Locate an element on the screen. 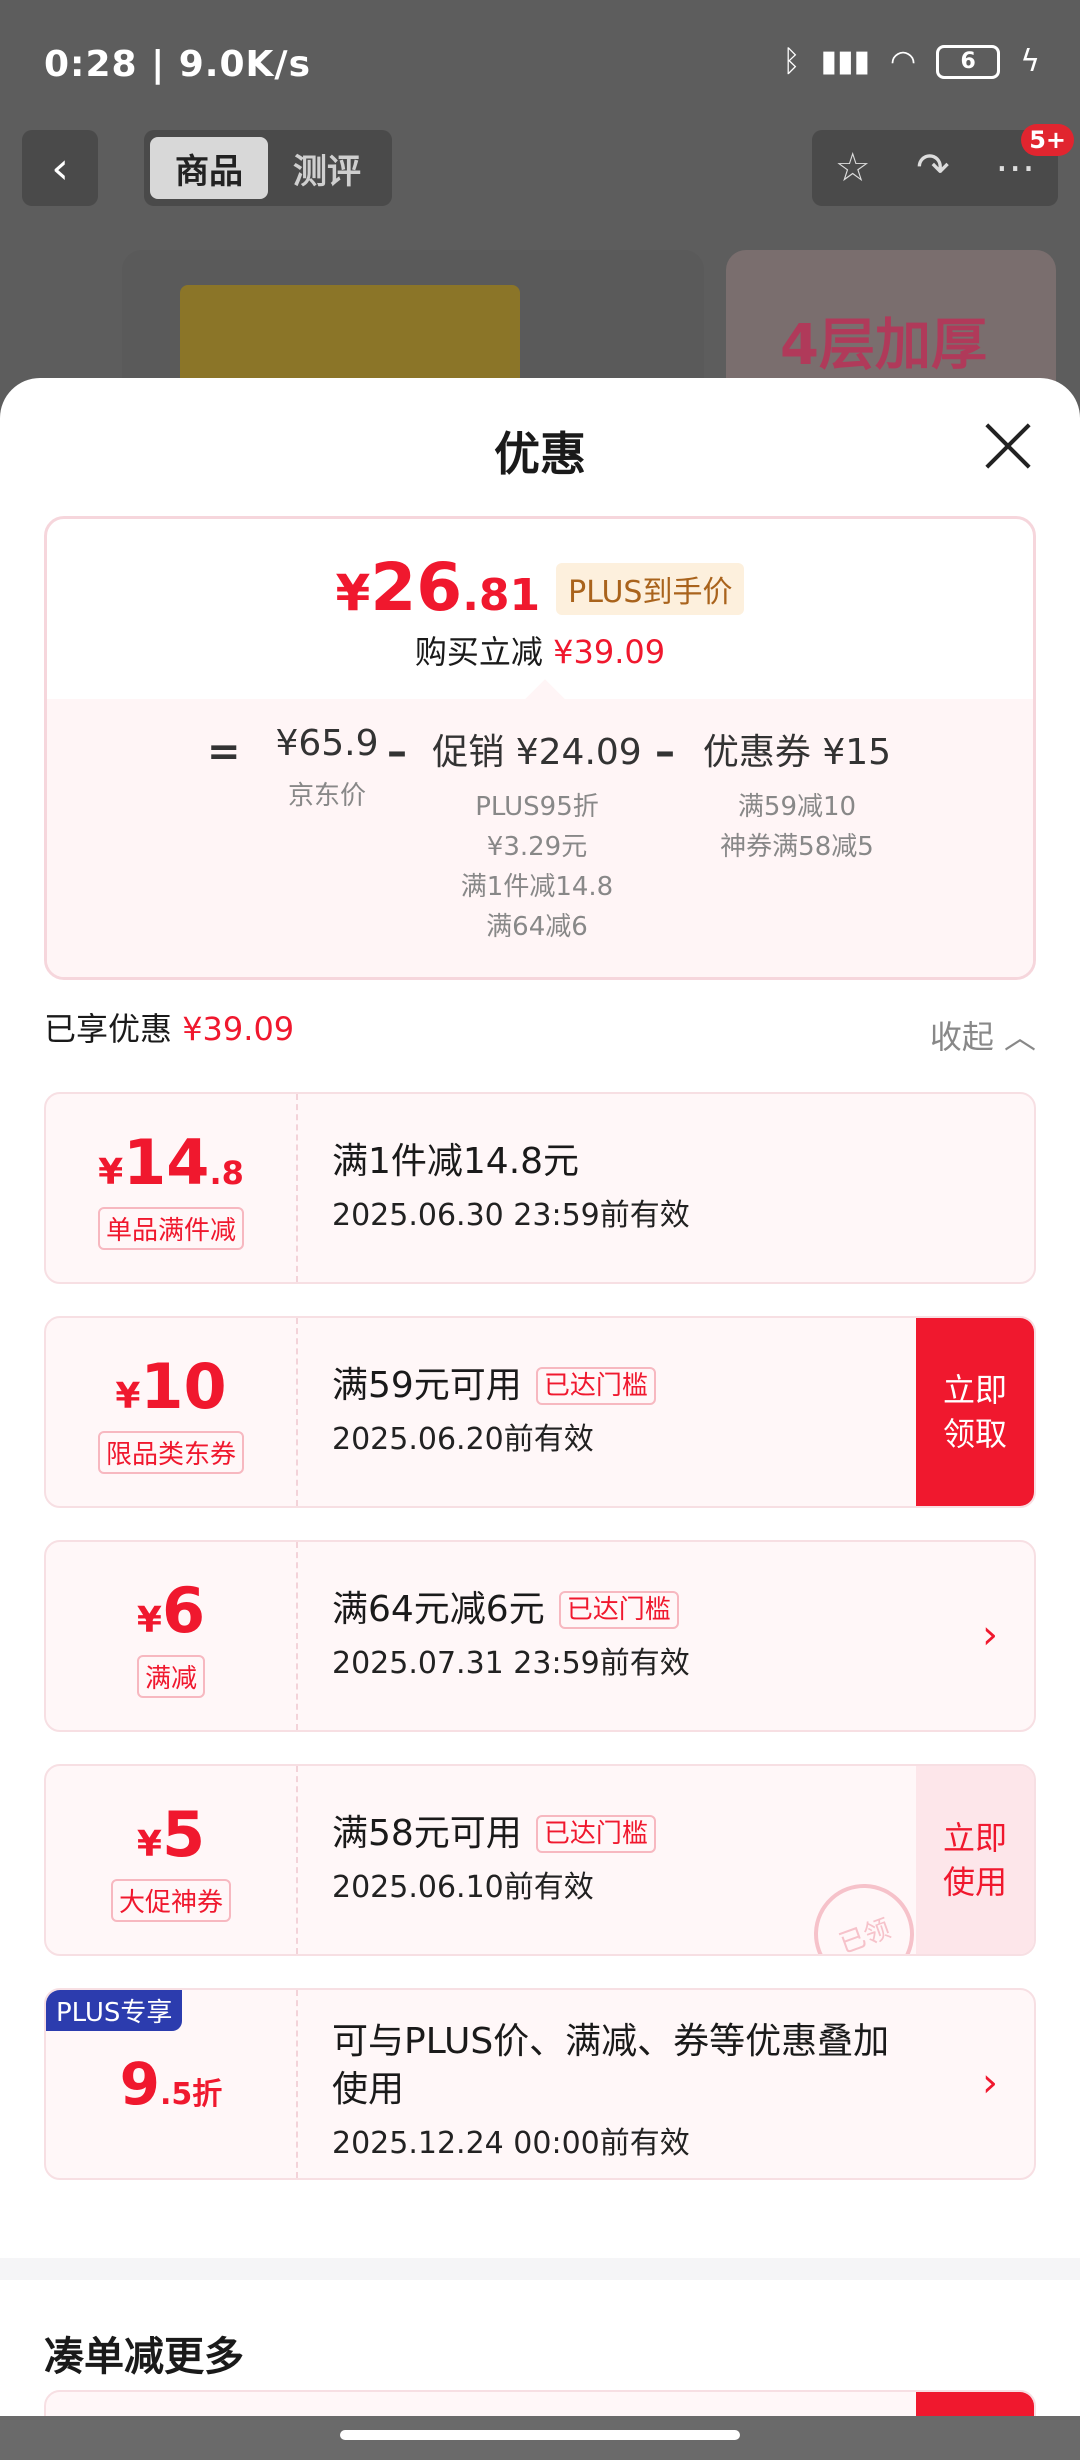  tab-switcher: 商品 测评 is located at coordinates (268, 168).